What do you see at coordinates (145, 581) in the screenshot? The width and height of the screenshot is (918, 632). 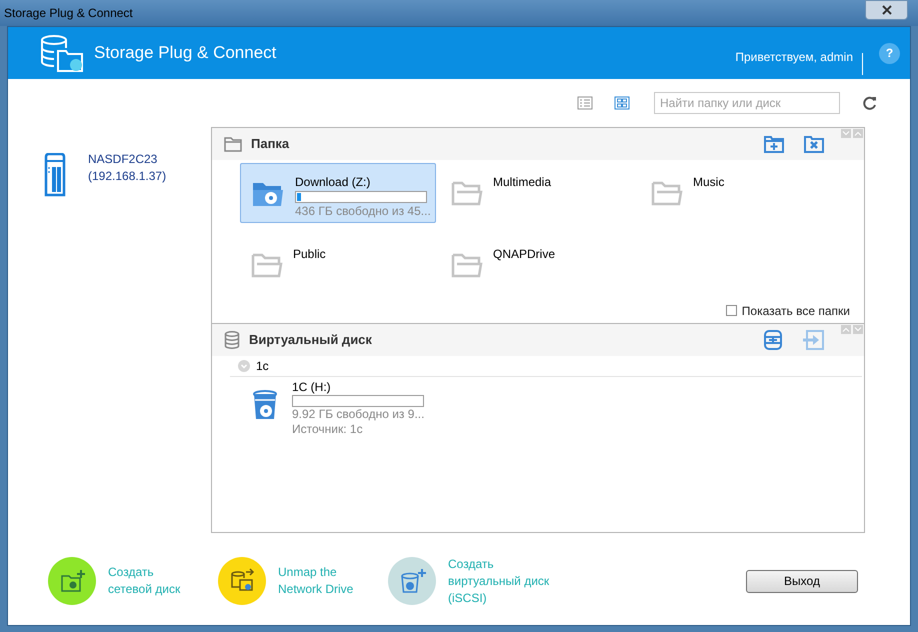 I see `action-label: Создать сетевой диск` at bounding box center [145, 581].